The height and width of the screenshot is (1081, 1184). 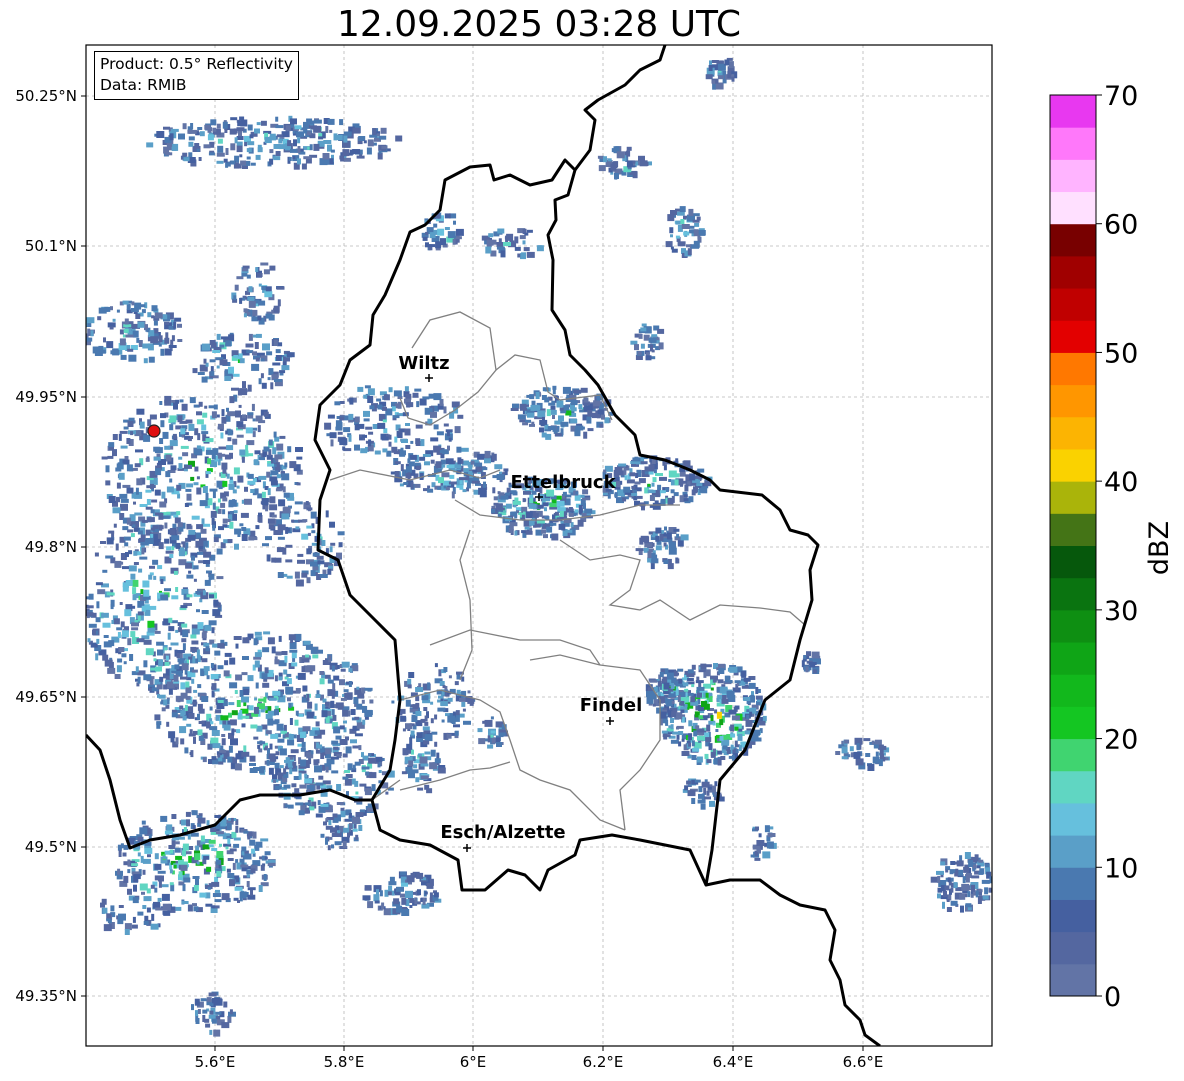 I want to click on colorbar-tick-label: 60, so click(x=1121, y=225).